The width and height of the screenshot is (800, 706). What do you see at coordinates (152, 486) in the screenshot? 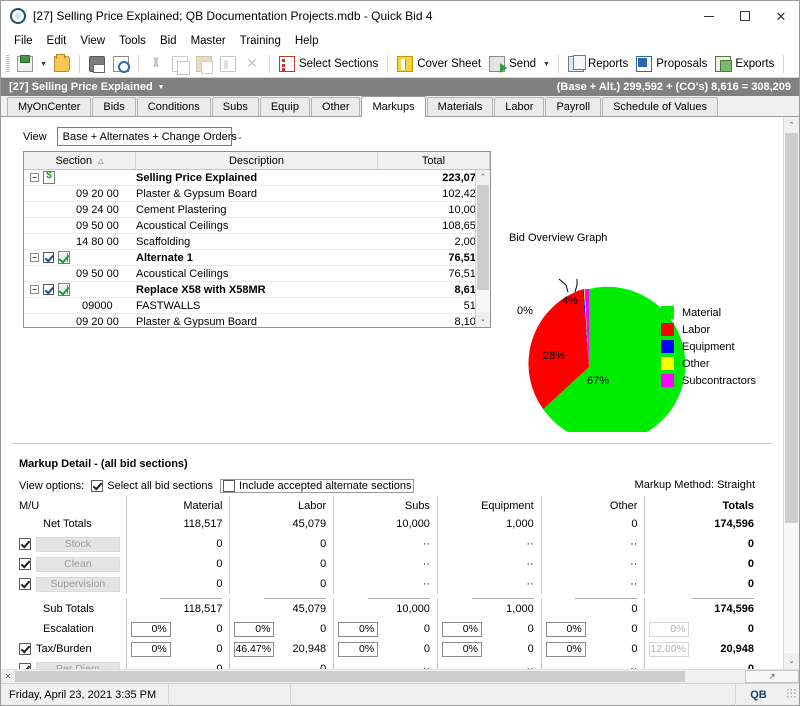
I see `select-all-bid-sections-checkbox: Select all bid sections` at bounding box center [152, 486].